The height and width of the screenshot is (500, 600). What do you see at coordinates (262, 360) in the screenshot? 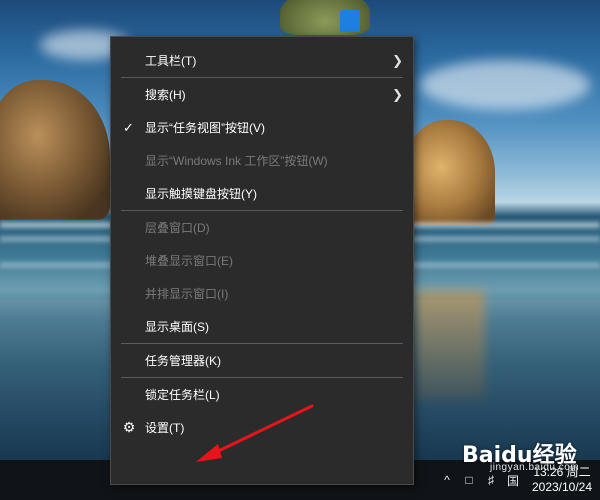
I see `menu-item-task-manager: 任务管理器(K)` at bounding box center [262, 360].